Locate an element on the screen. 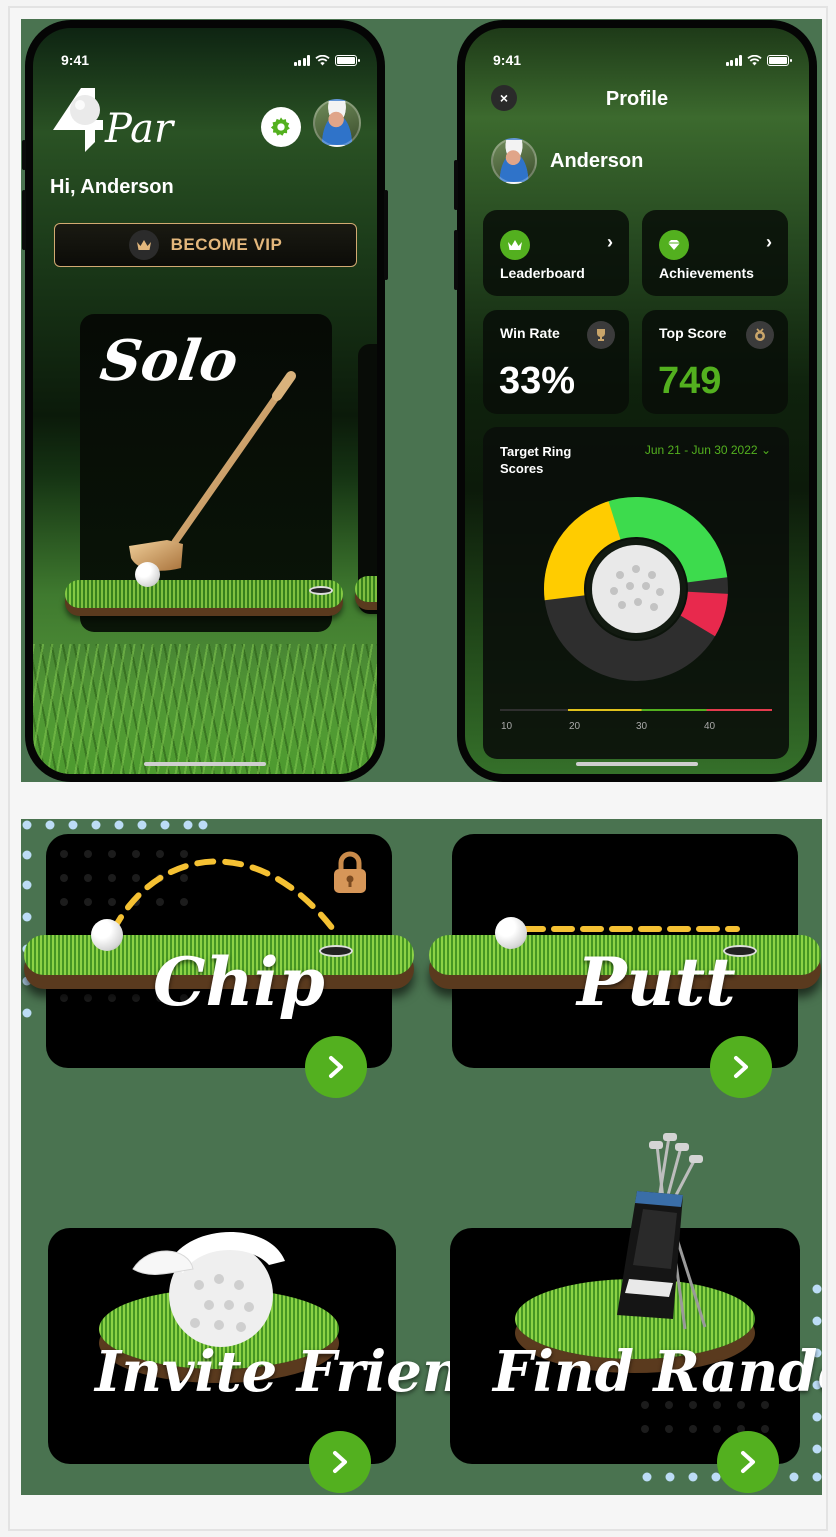 The width and height of the screenshot is (836, 1537). golf-ball-visor-icon is located at coordinates (208, 1289).